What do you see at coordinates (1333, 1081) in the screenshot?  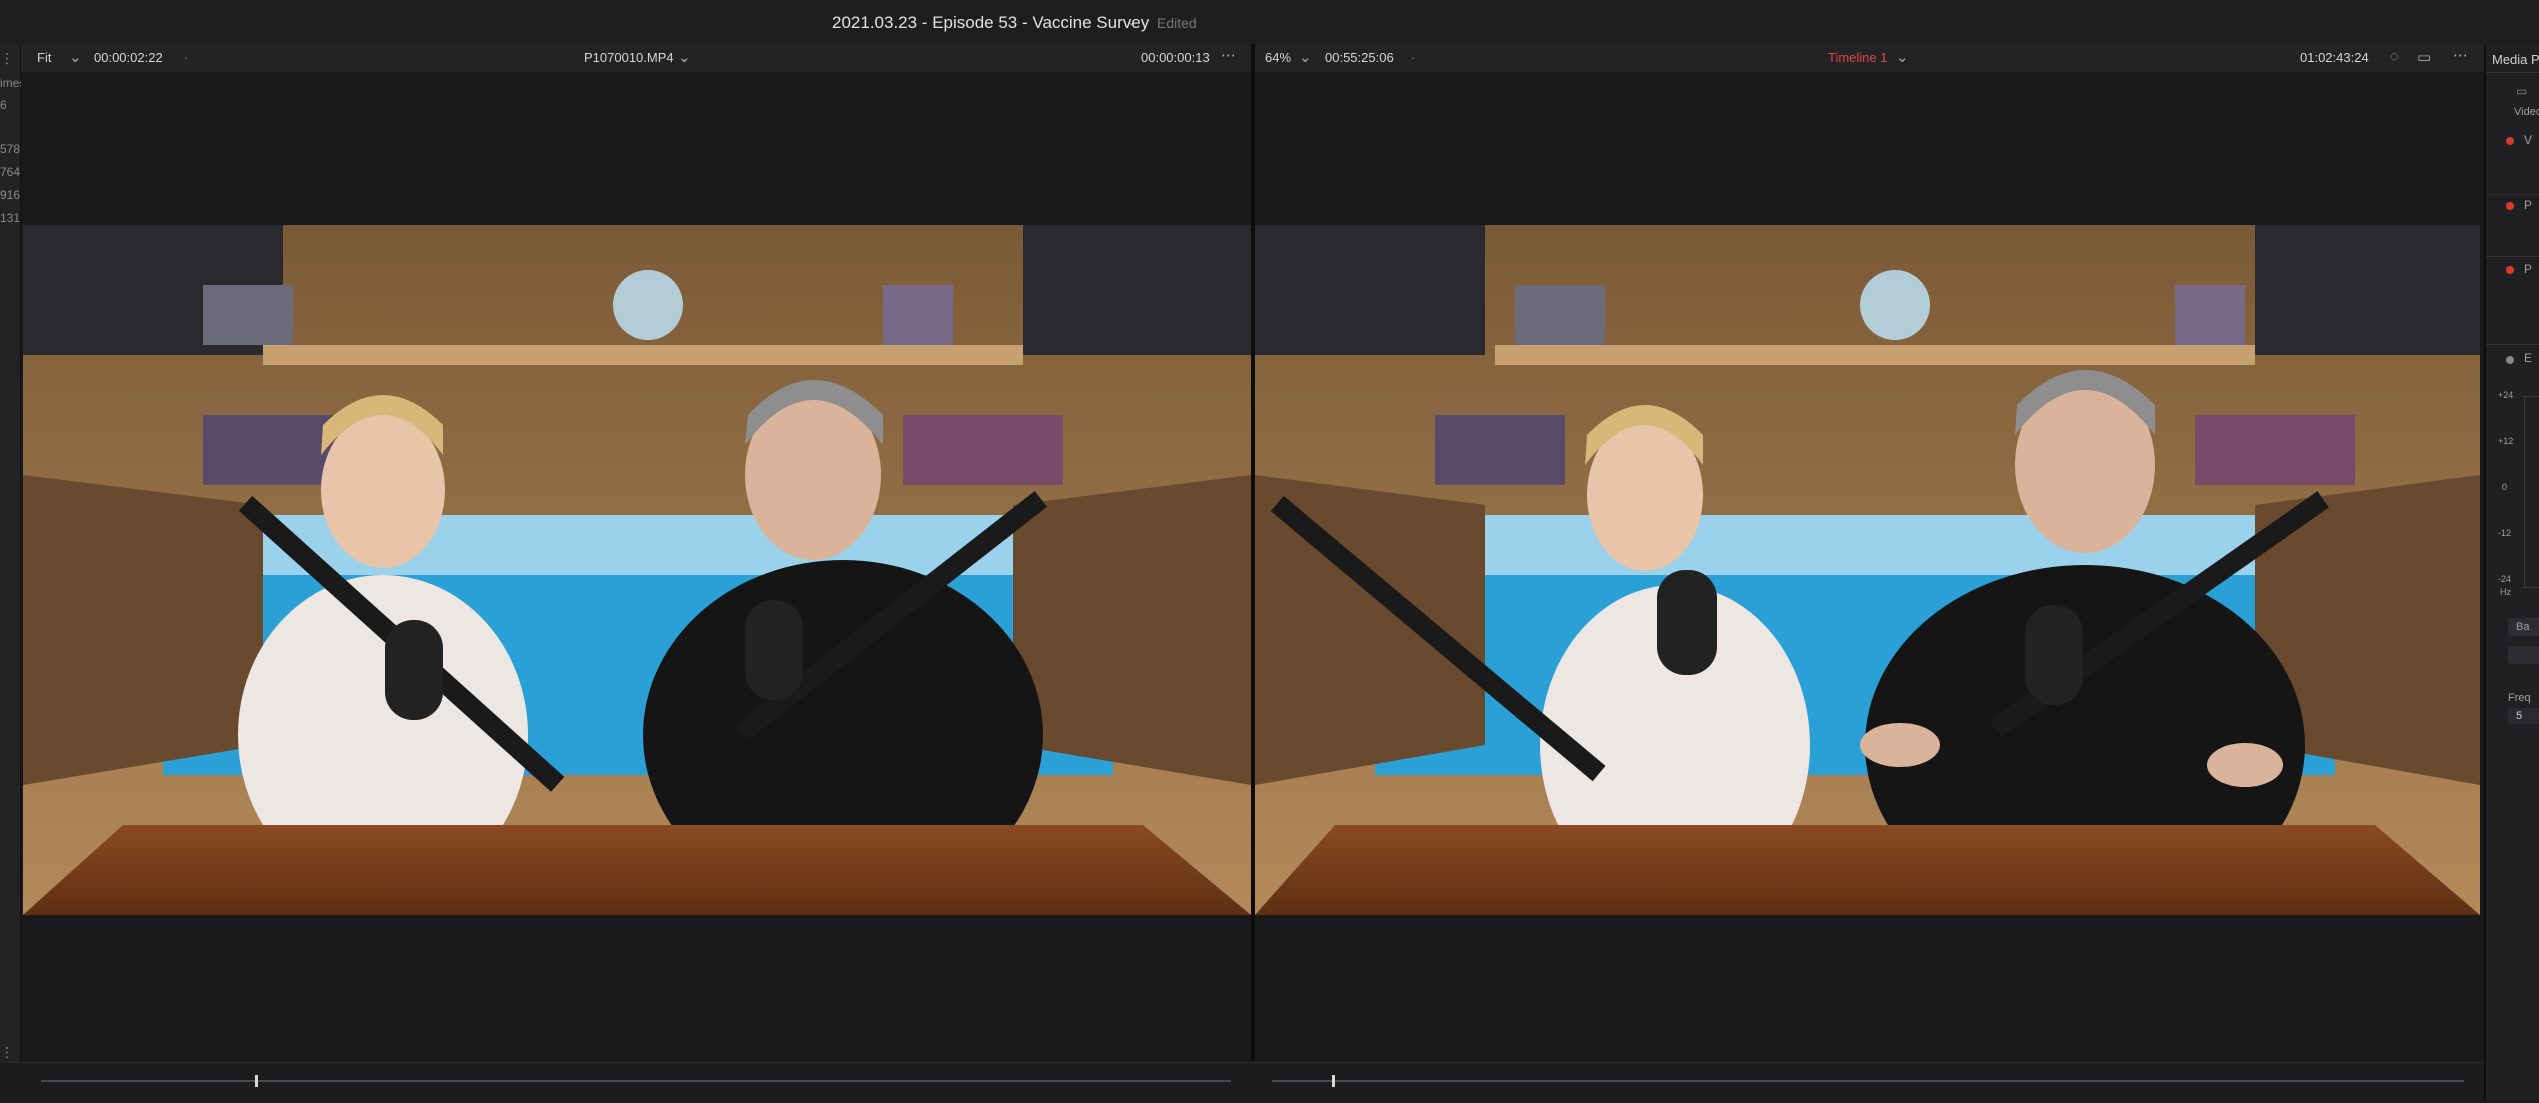 I see `timeline-playhead` at bounding box center [1333, 1081].